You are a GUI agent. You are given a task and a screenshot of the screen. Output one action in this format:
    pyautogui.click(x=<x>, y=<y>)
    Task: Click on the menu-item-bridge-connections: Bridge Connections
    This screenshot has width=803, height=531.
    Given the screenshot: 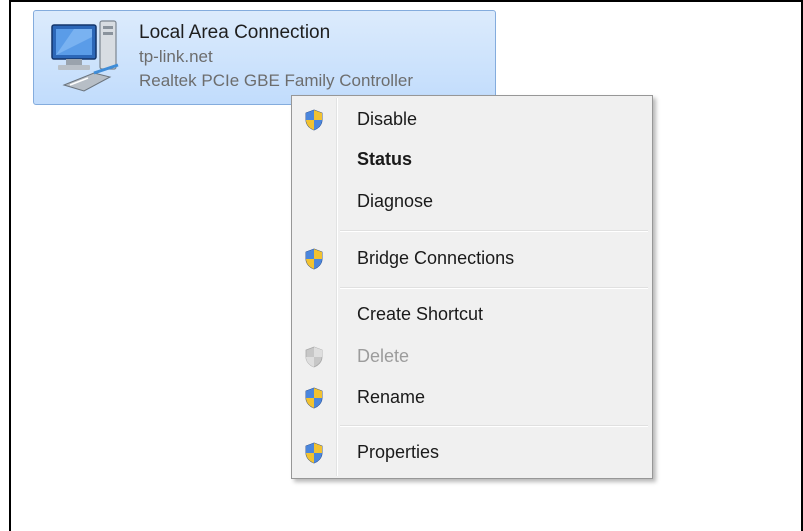 What is the action you would take?
    pyautogui.click(x=472, y=258)
    